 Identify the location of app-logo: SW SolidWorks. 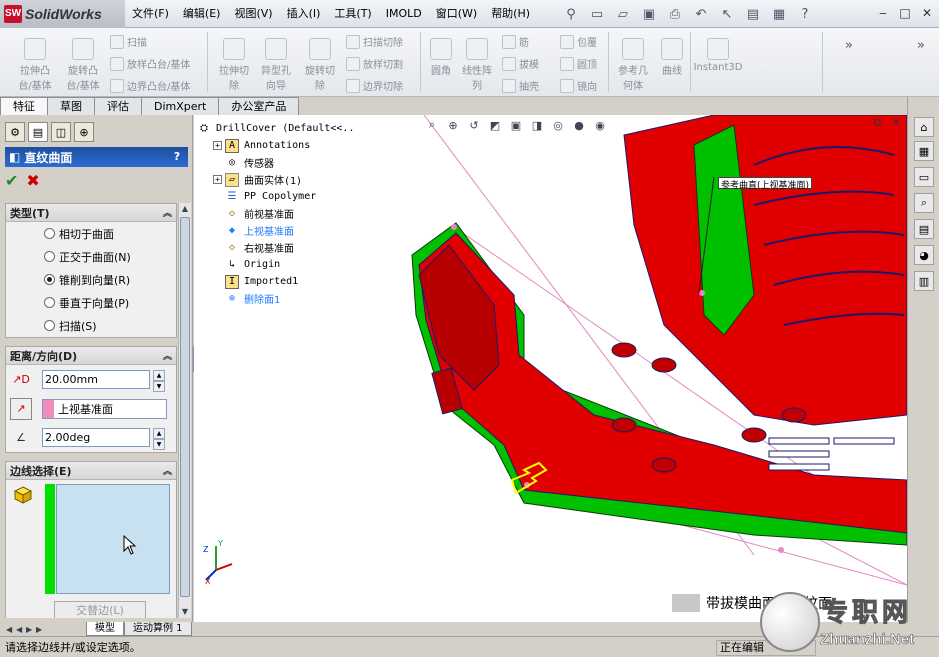
(62, 14).